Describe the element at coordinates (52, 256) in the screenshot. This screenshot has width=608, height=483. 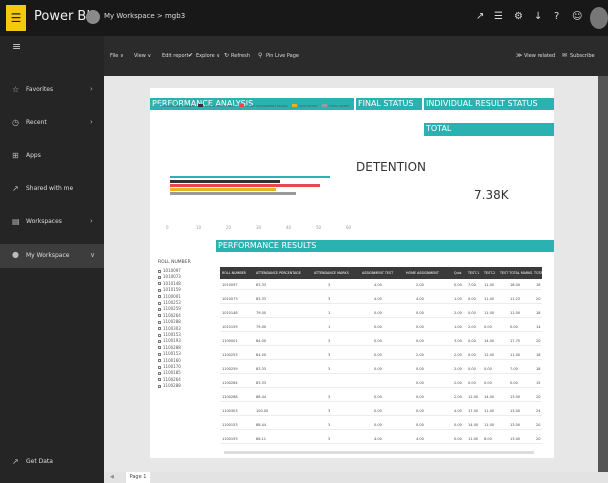
I see `nav-item-my-workspace: ● My Workspace ∨` at that location.